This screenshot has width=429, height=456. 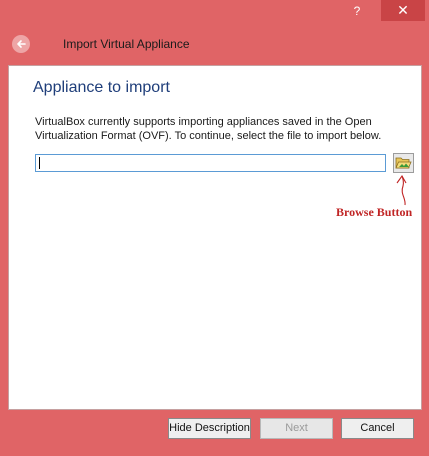 What do you see at coordinates (296, 428) in the screenshot?
I see `next-button: Next` at bounding box center [296, 428].